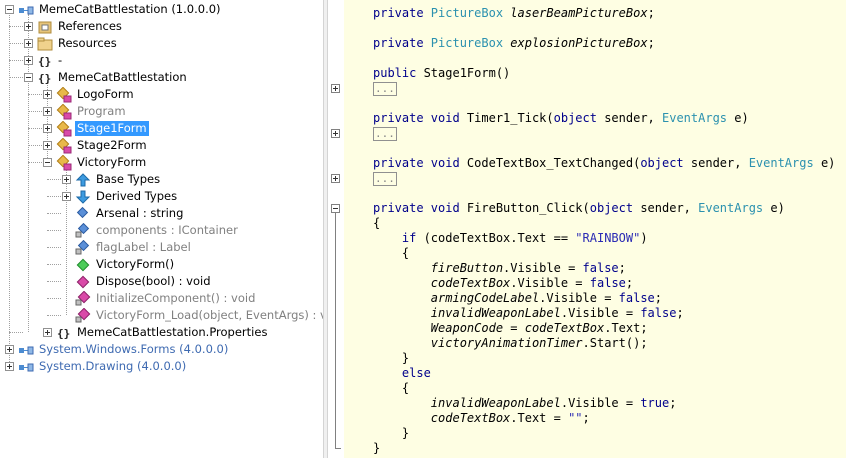 Image resolution: width=846 pixels, height=458 pixels. Describe the element at coordinates (112, 179) in the screenshot. I see `tree-item: Base Types` at that location.